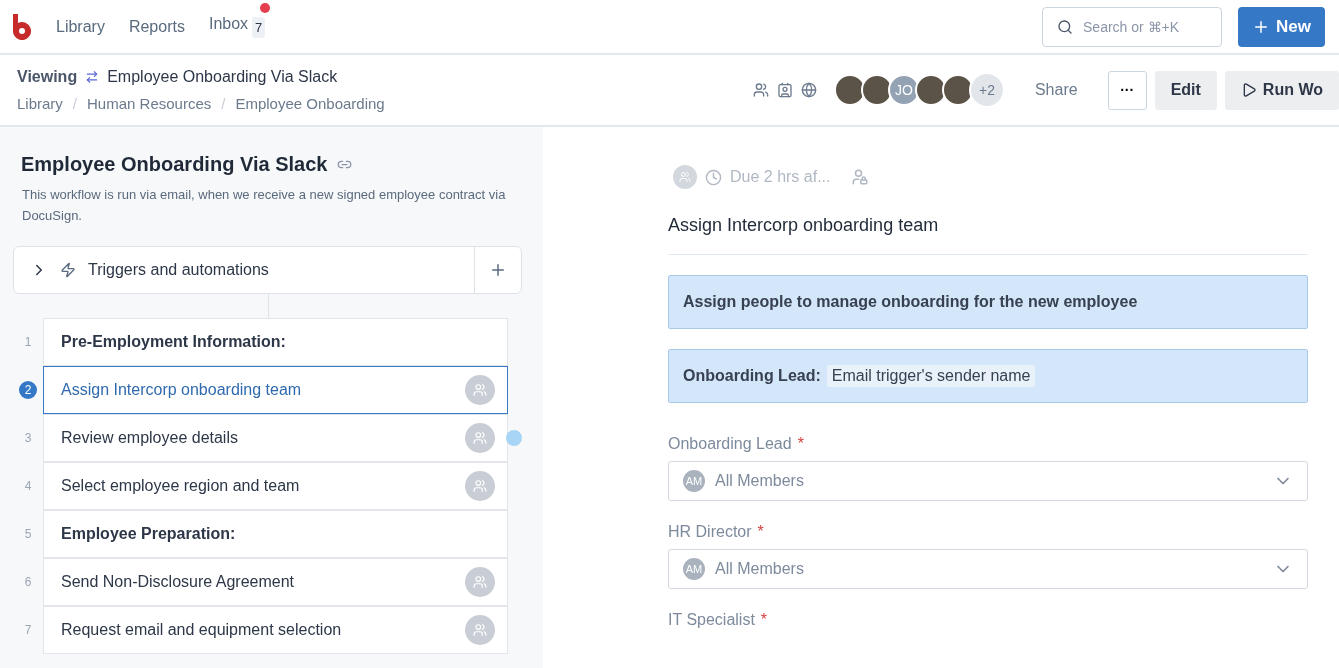 This screenshot has width=1339, height=668. What do you see at coordinates (1185, 90) in the screenshot?
I see `edit-button: Edit` at bounding box center [1185, 90].